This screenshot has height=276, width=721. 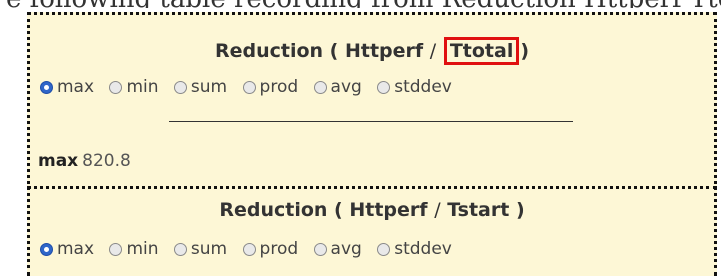 What do you see at coordinates (372, 51) in the screenshot?
I see `panel-title: Reduction ( Httperf / Ttotal)` at bounding box center [372, 51].